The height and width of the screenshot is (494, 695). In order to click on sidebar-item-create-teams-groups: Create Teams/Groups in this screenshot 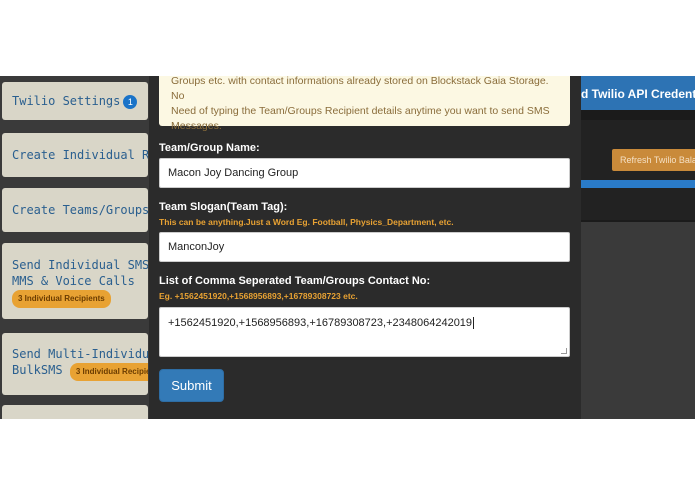, I will do `click(75, 210)`.